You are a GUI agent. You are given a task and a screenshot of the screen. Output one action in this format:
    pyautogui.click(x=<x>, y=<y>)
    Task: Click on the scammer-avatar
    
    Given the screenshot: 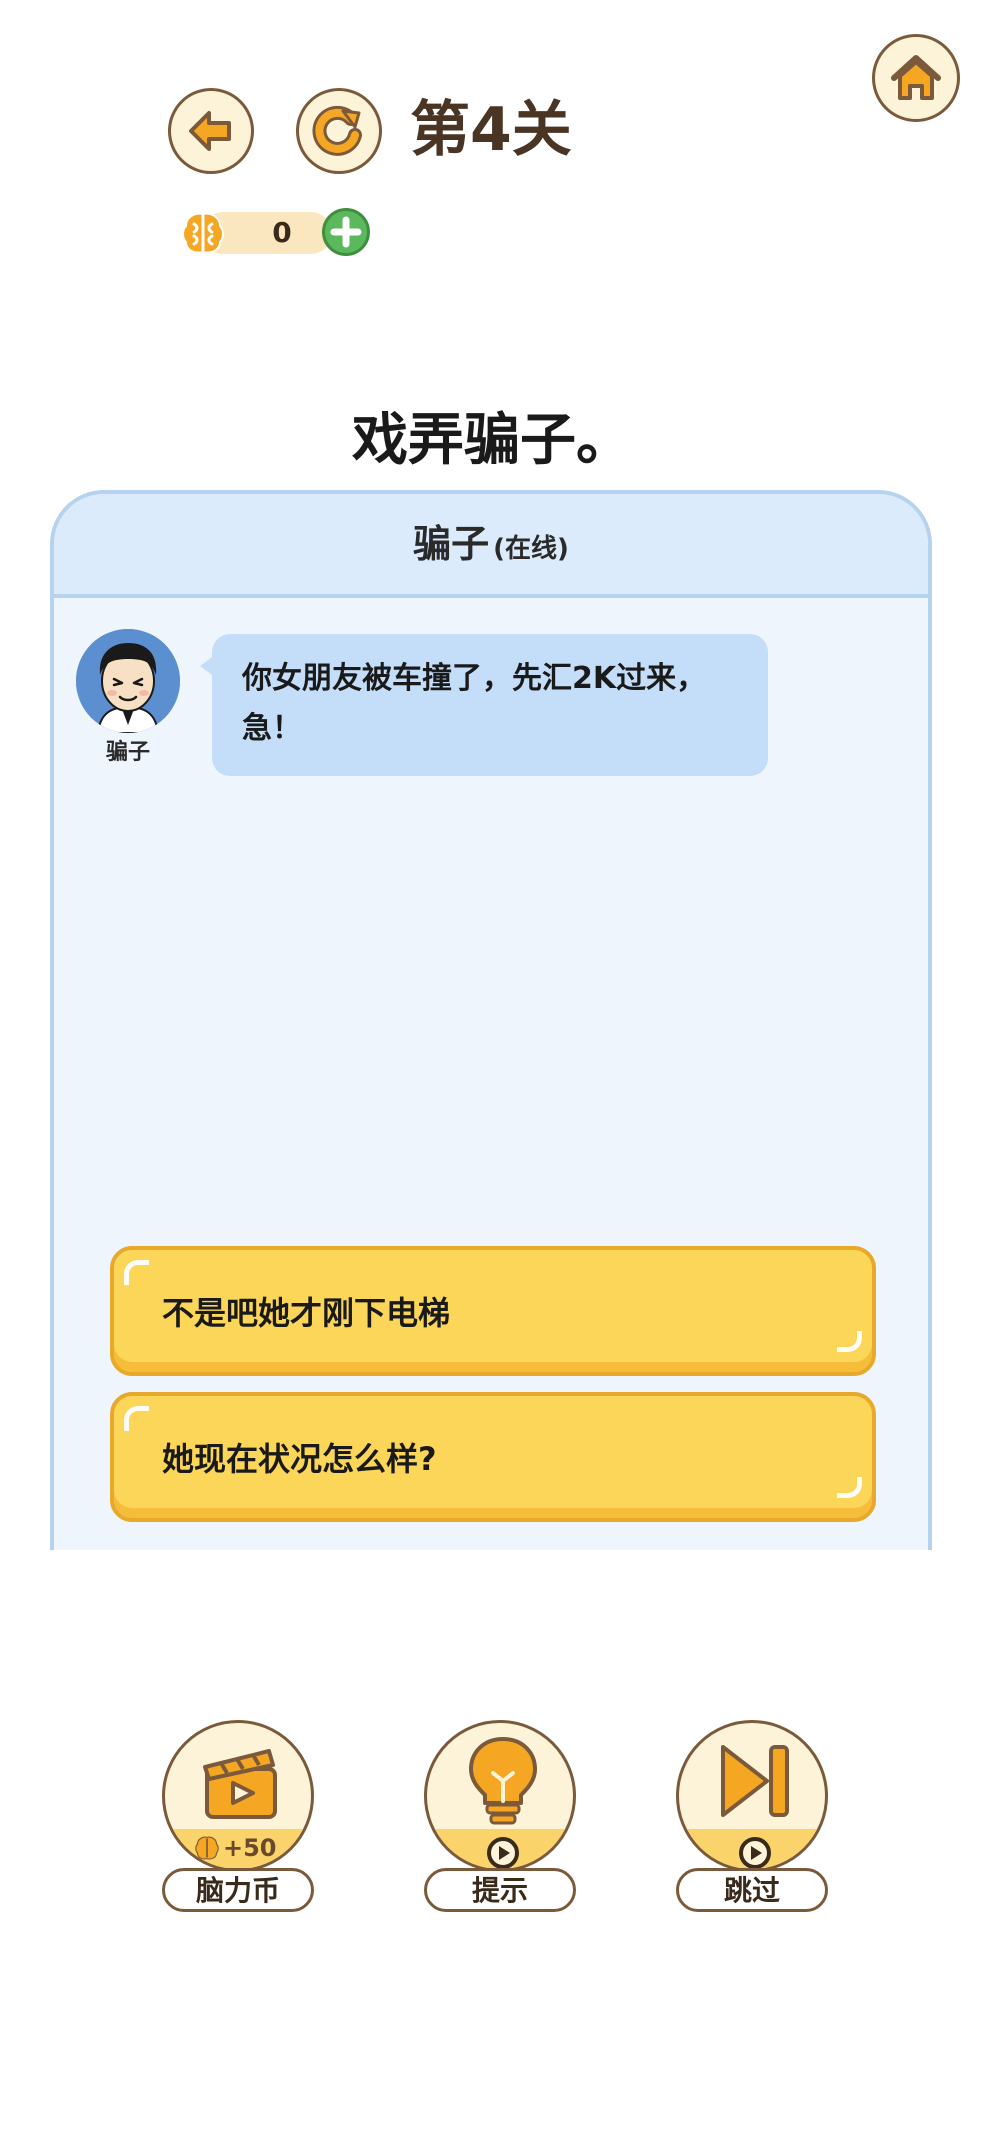 What is the action you would take?
    pyautogui.click(x=128, y=681)
    